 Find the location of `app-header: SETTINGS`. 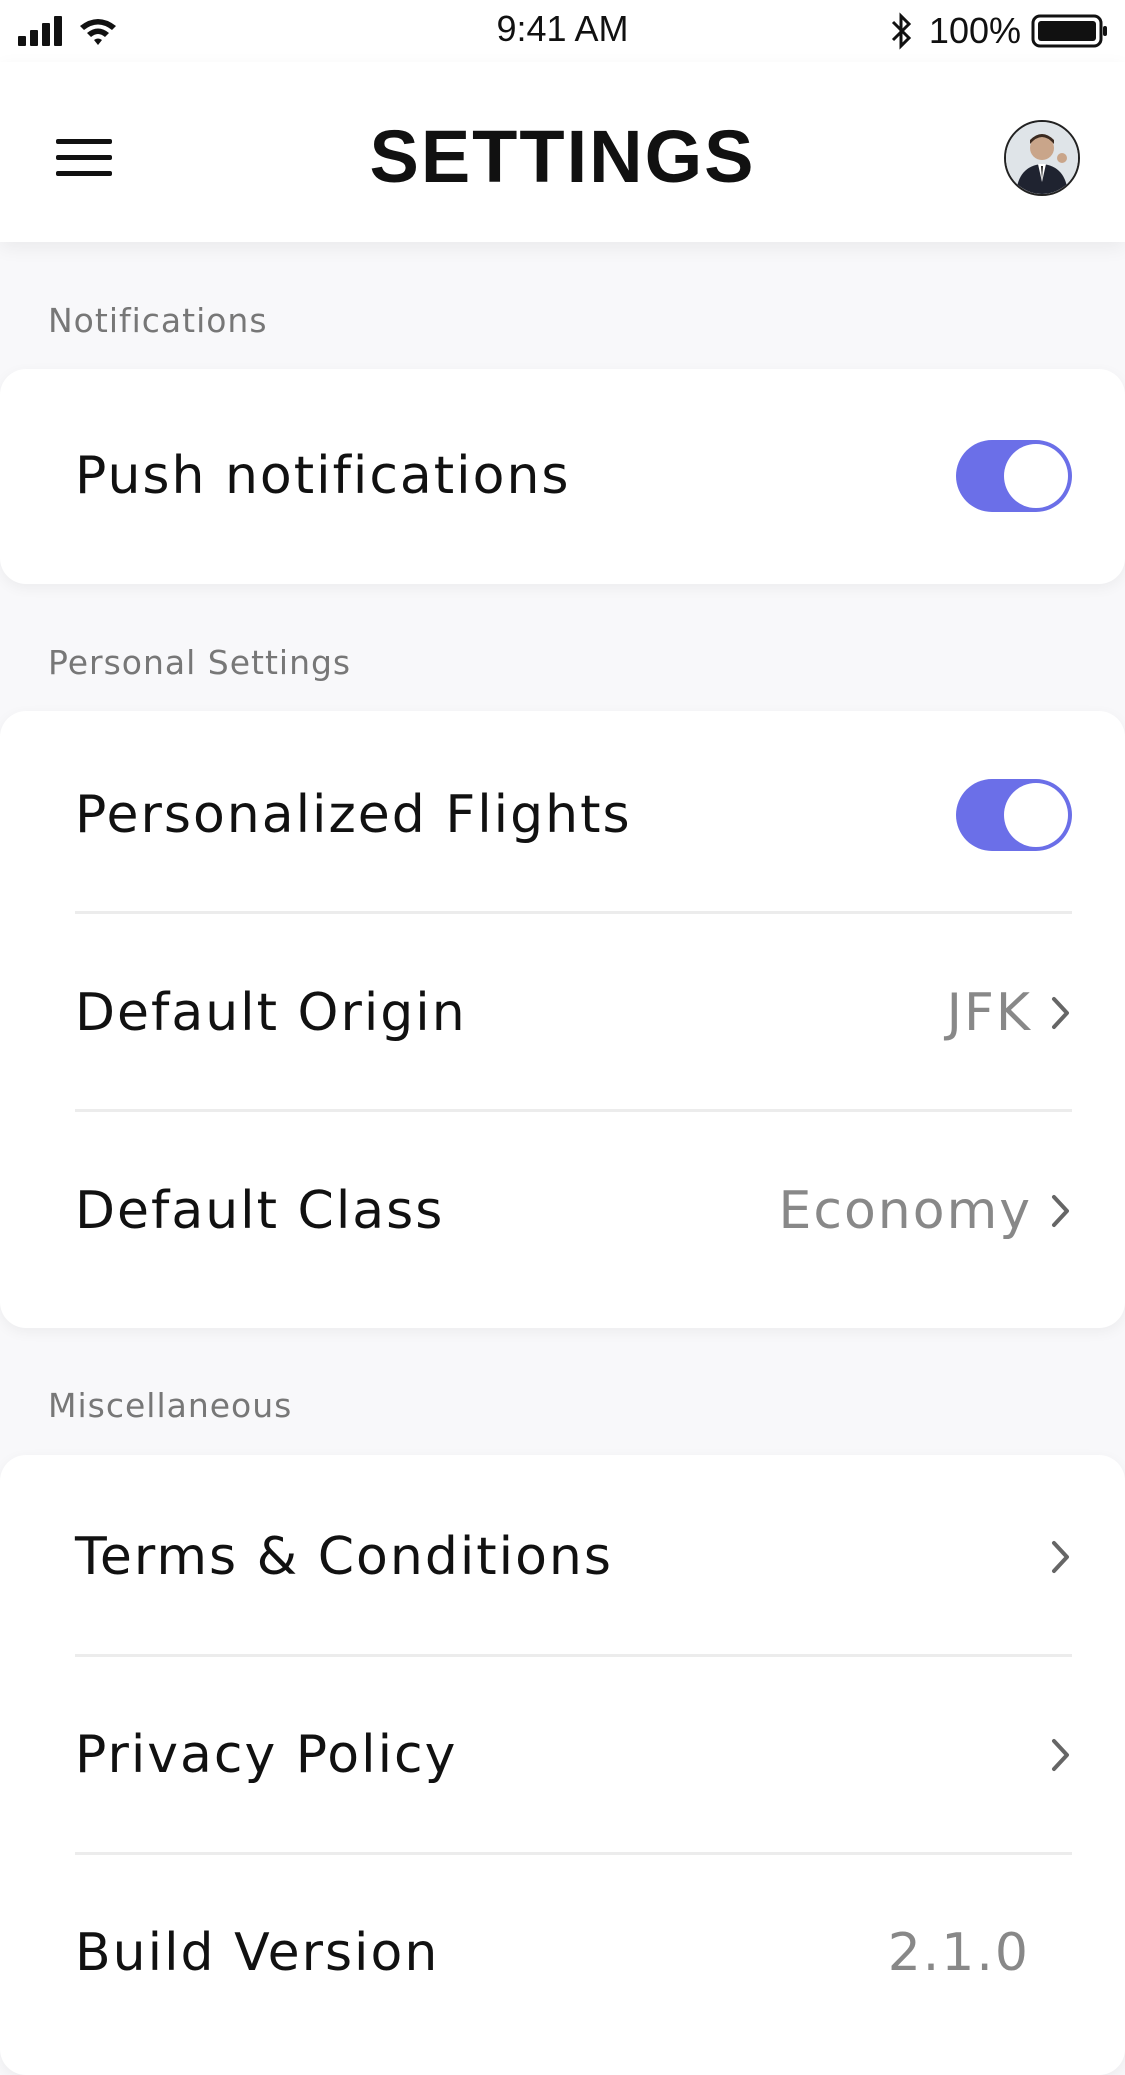

app-header: SETTINGS is located at coordinates (562, 152).